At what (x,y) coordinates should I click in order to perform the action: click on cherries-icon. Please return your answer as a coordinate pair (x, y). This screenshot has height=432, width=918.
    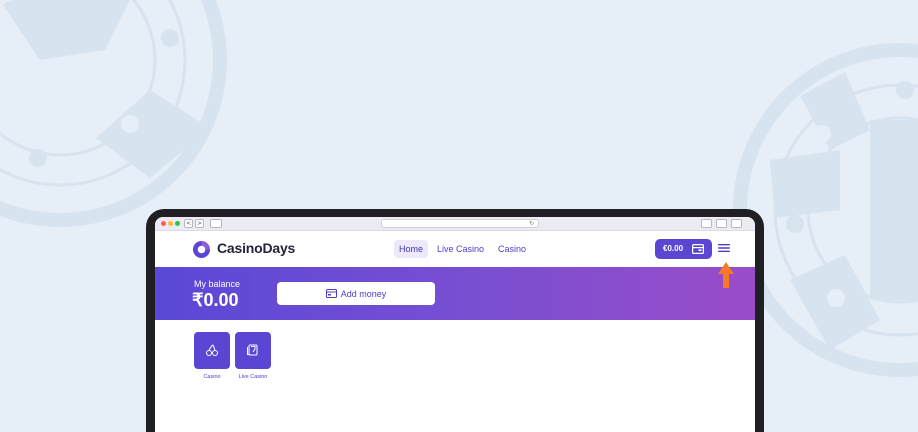
    Looking at the image, I should click on (212, 350).